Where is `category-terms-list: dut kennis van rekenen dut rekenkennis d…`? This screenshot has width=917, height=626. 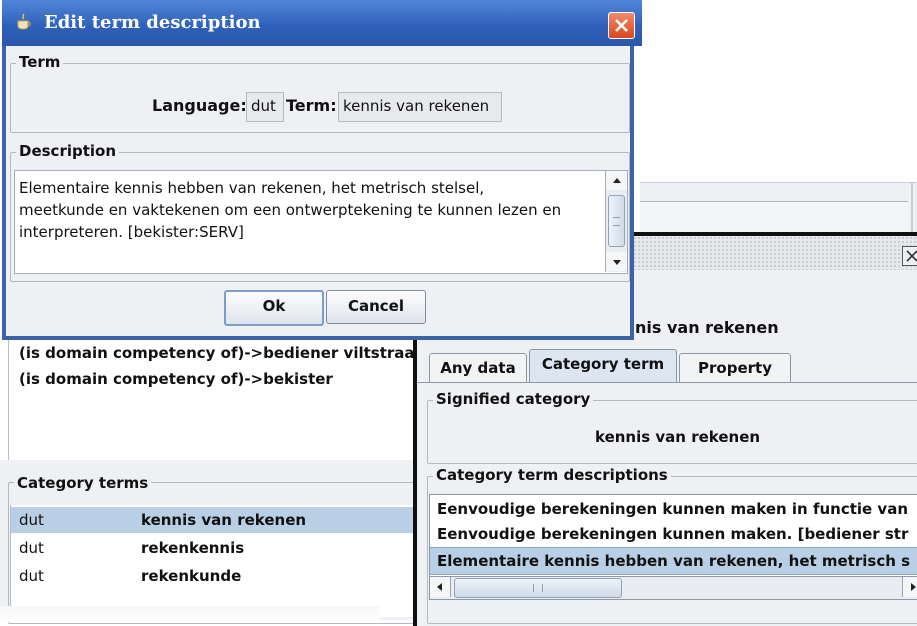 category-terms-list: dut kennis van rekenen dut rekenkennis d… is located at coordinates (215, 561).